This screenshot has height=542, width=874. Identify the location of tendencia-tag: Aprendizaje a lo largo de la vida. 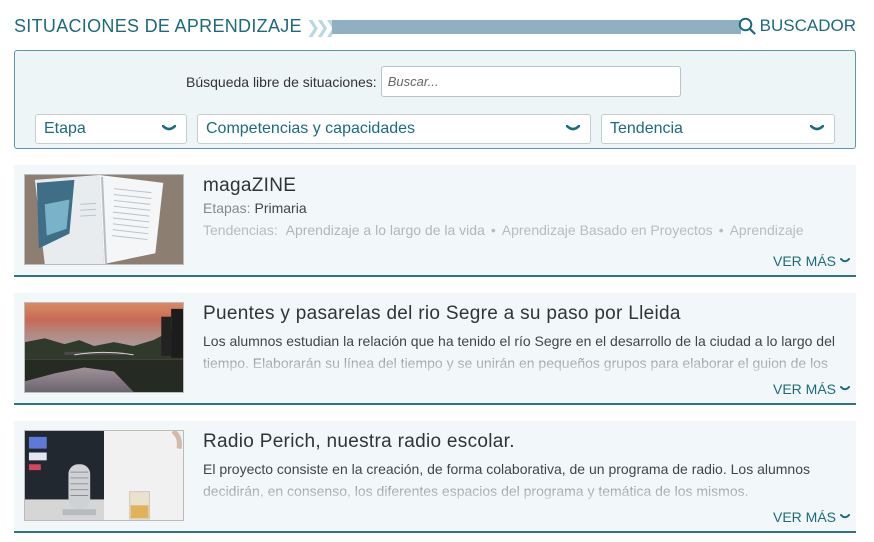
(385, 230).